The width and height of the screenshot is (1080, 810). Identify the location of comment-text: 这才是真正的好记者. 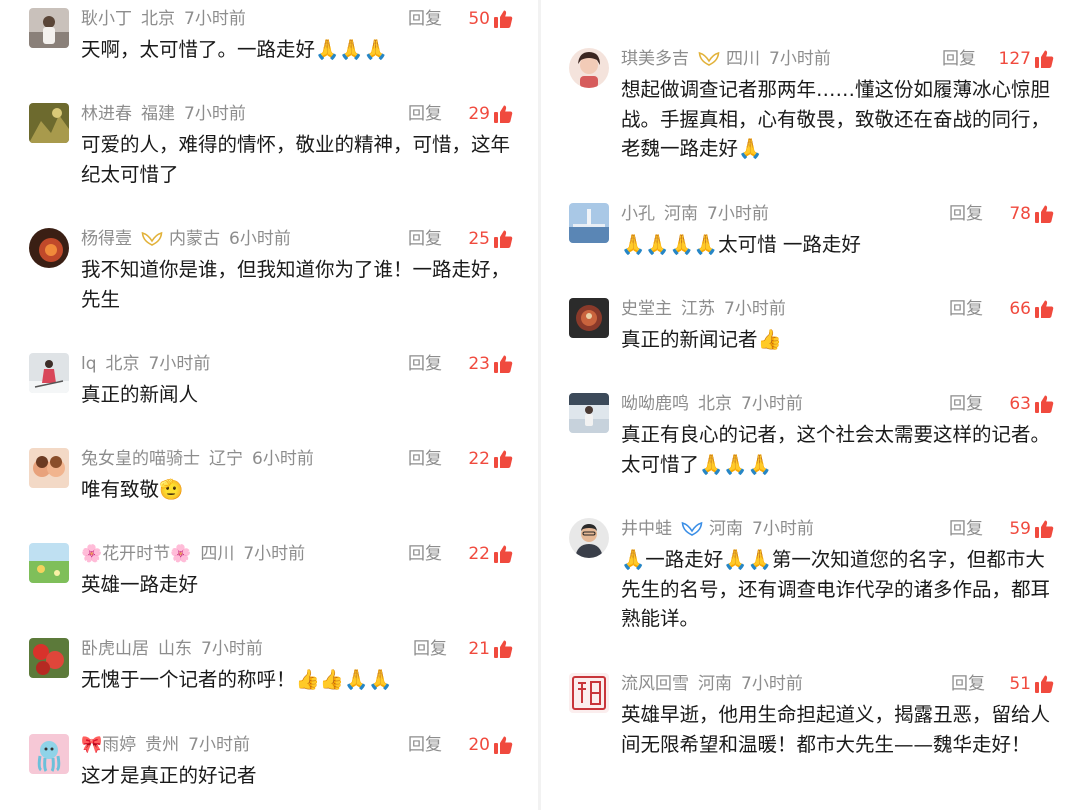
(169, 775).